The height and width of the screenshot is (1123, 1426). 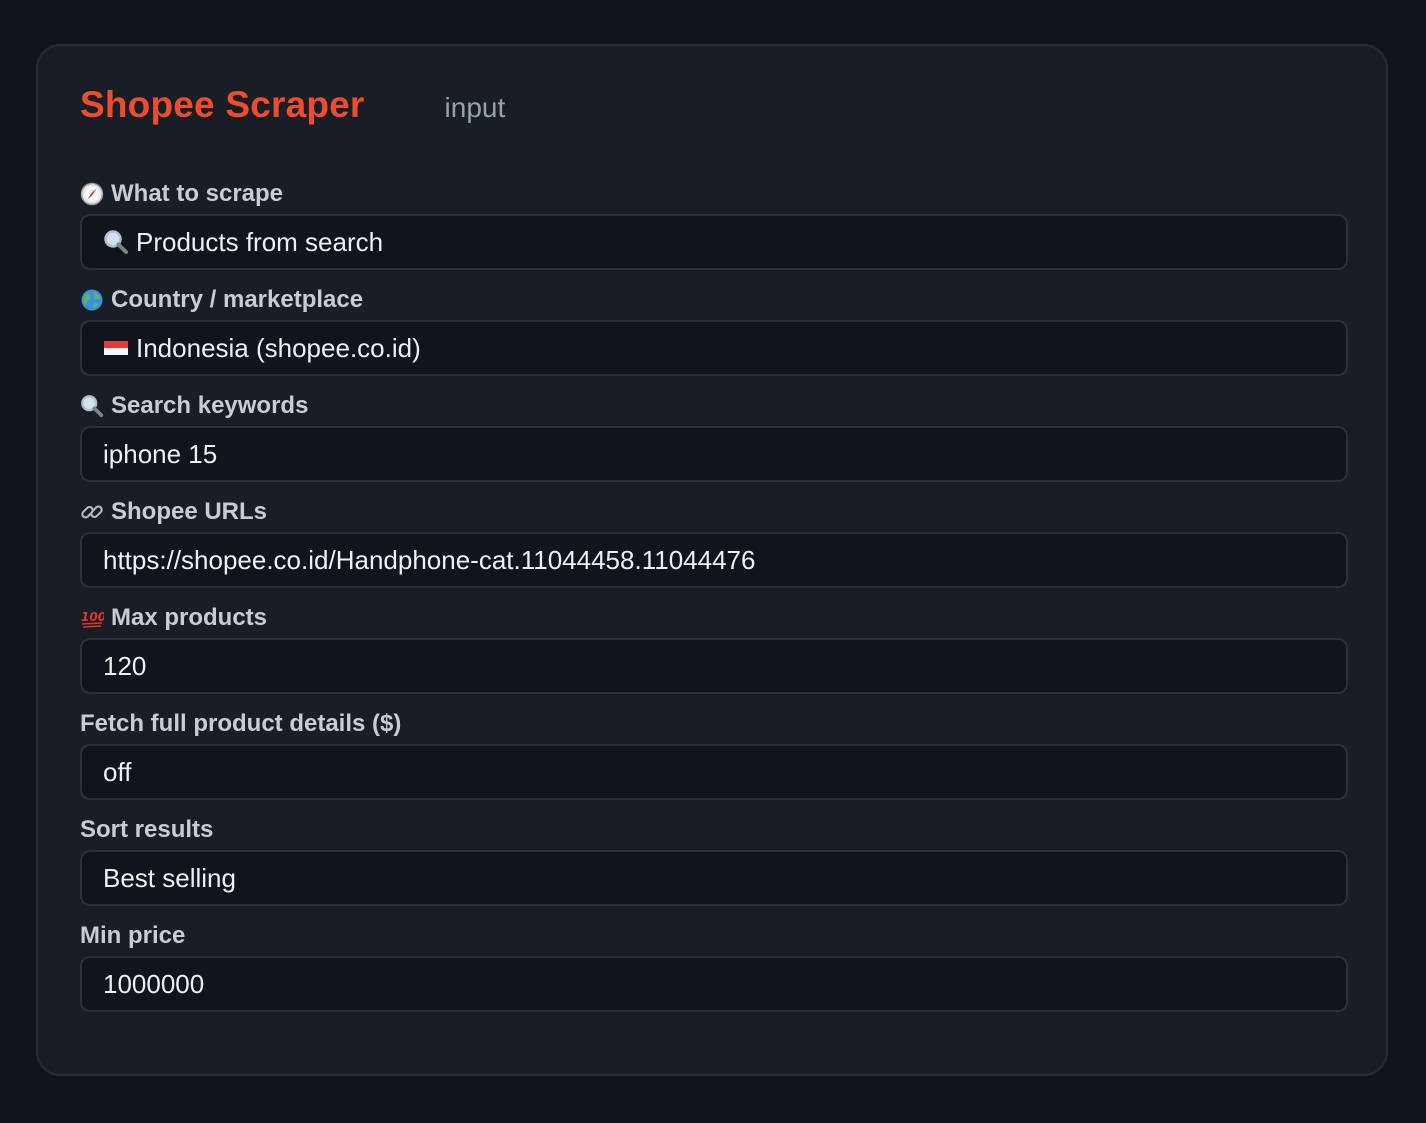 I want to click on field-label: Search keywords, so click(x=194, y=406).